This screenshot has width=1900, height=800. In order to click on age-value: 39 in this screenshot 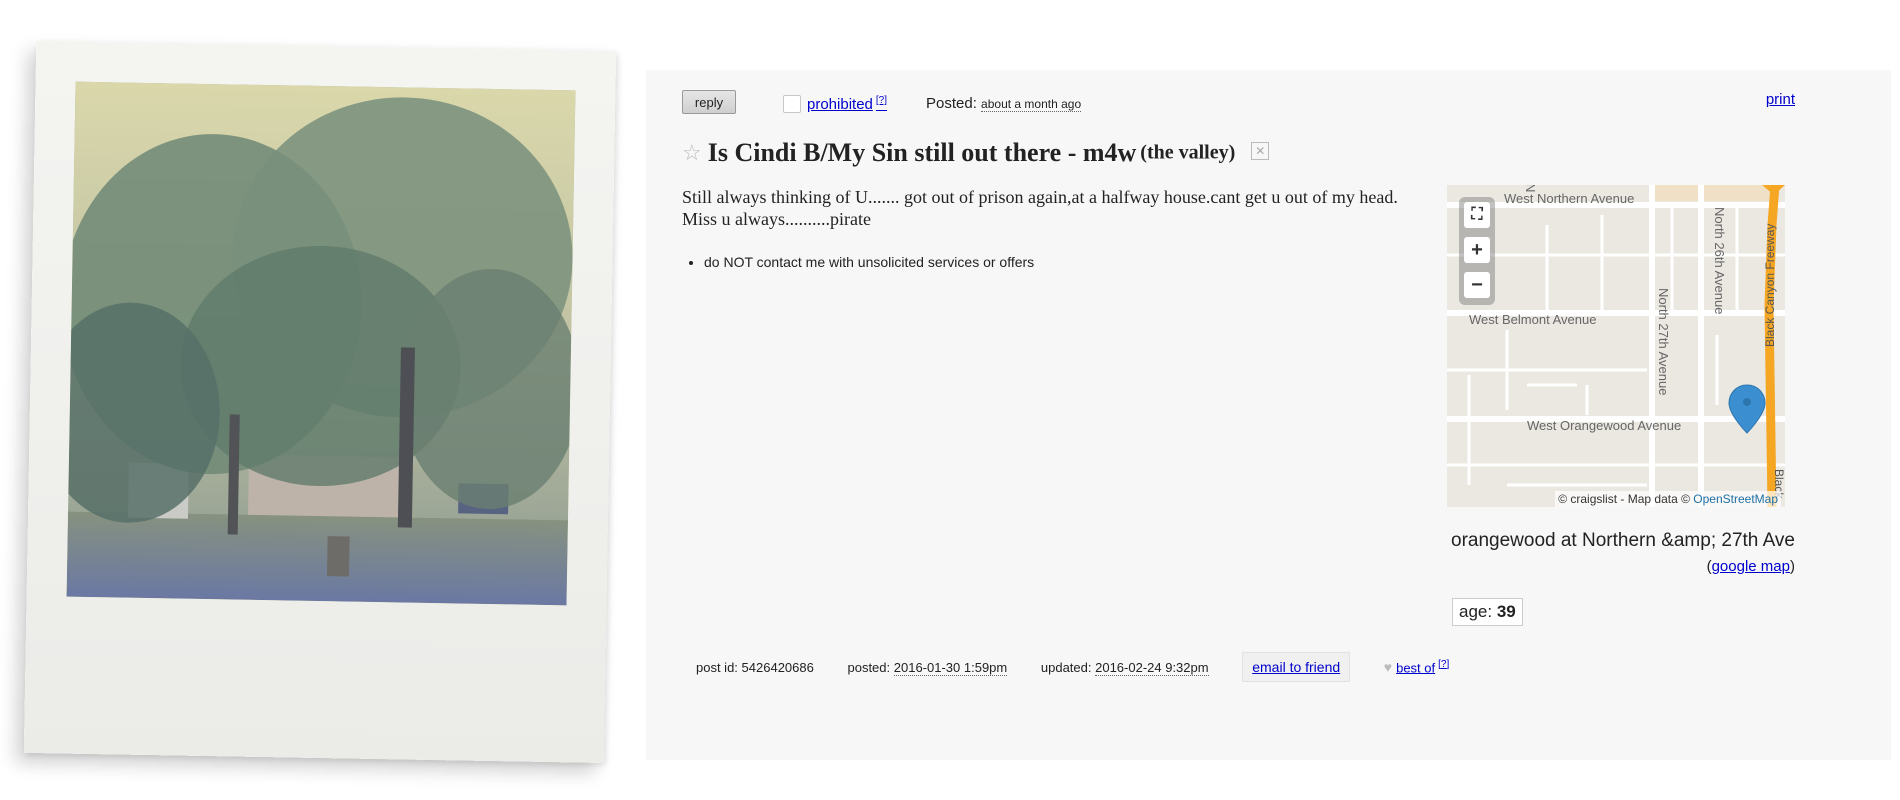, I will do `click(1506, 611)`.